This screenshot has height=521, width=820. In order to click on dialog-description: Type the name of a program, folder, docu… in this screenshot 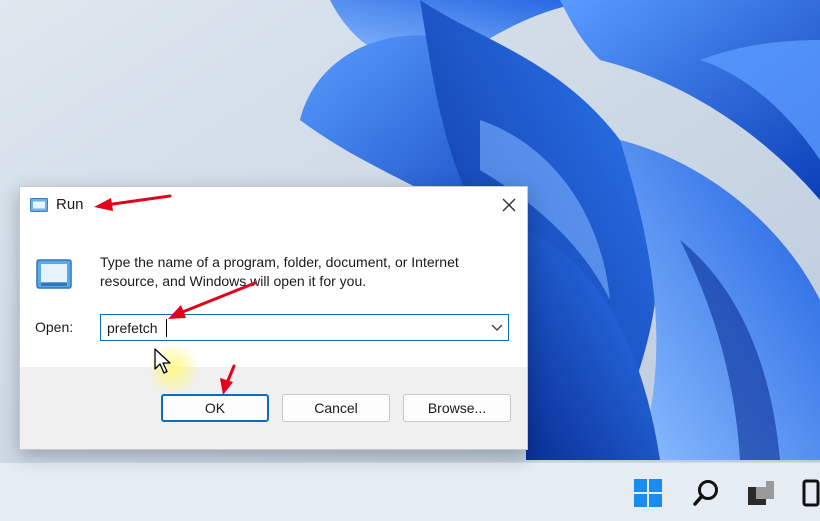, I will do `click(279, 271)`.